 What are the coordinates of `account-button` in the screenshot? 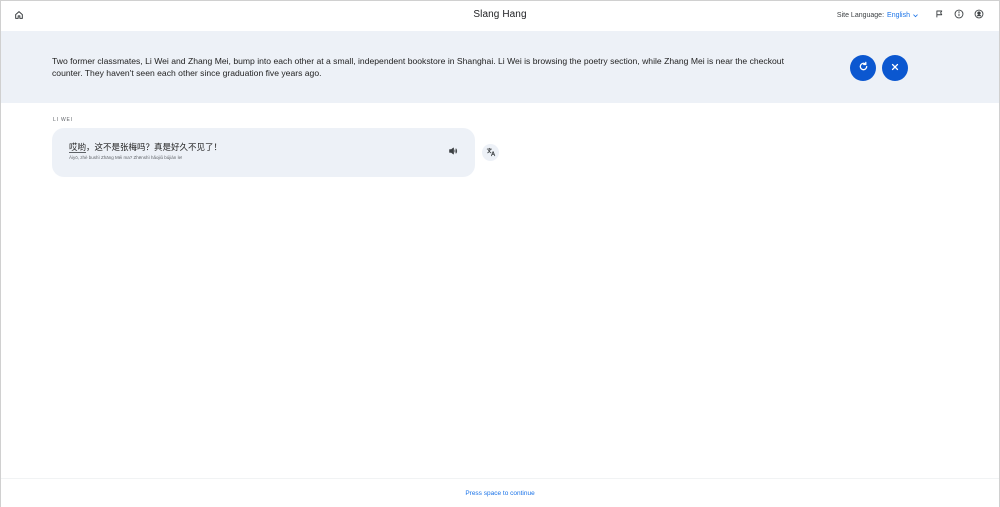 It's located at (979, 15).